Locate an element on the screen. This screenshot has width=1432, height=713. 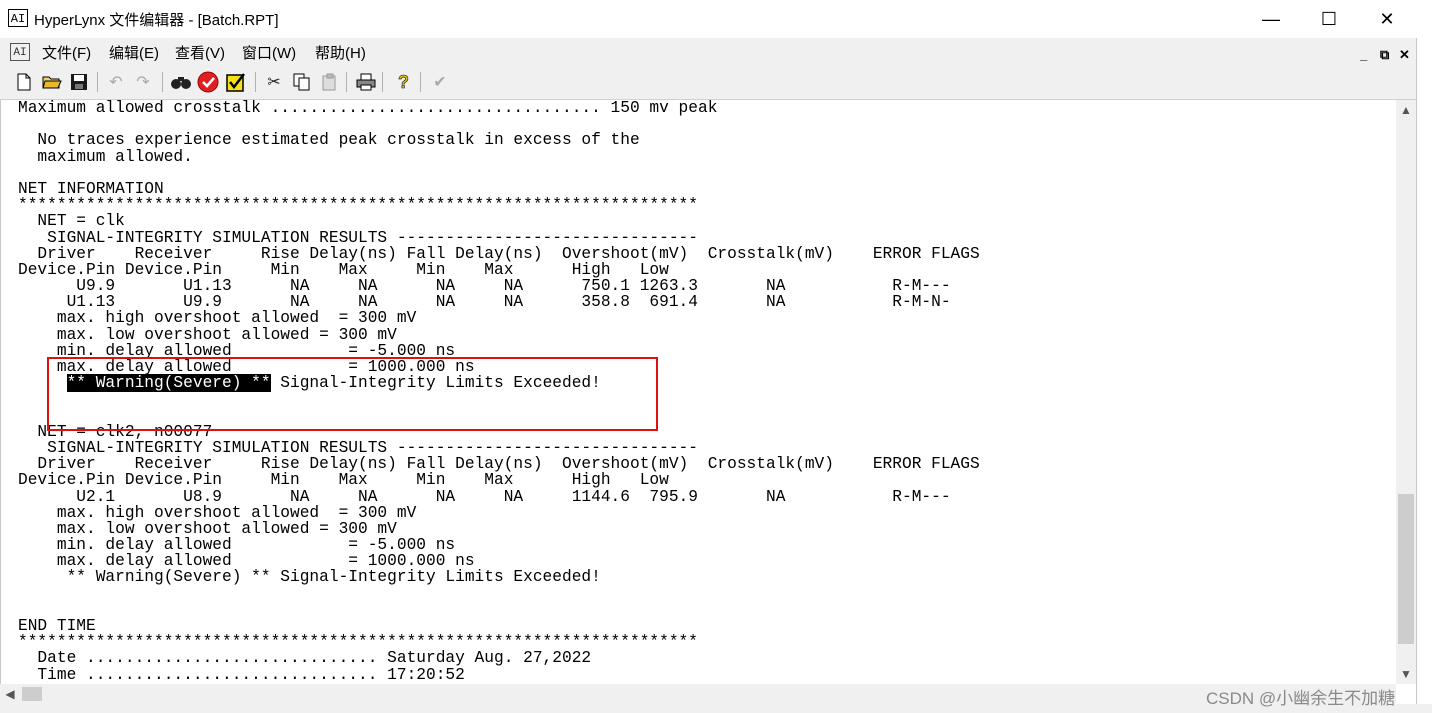
mdi-minimize-button: _ is located at coordinates (1363, 54).